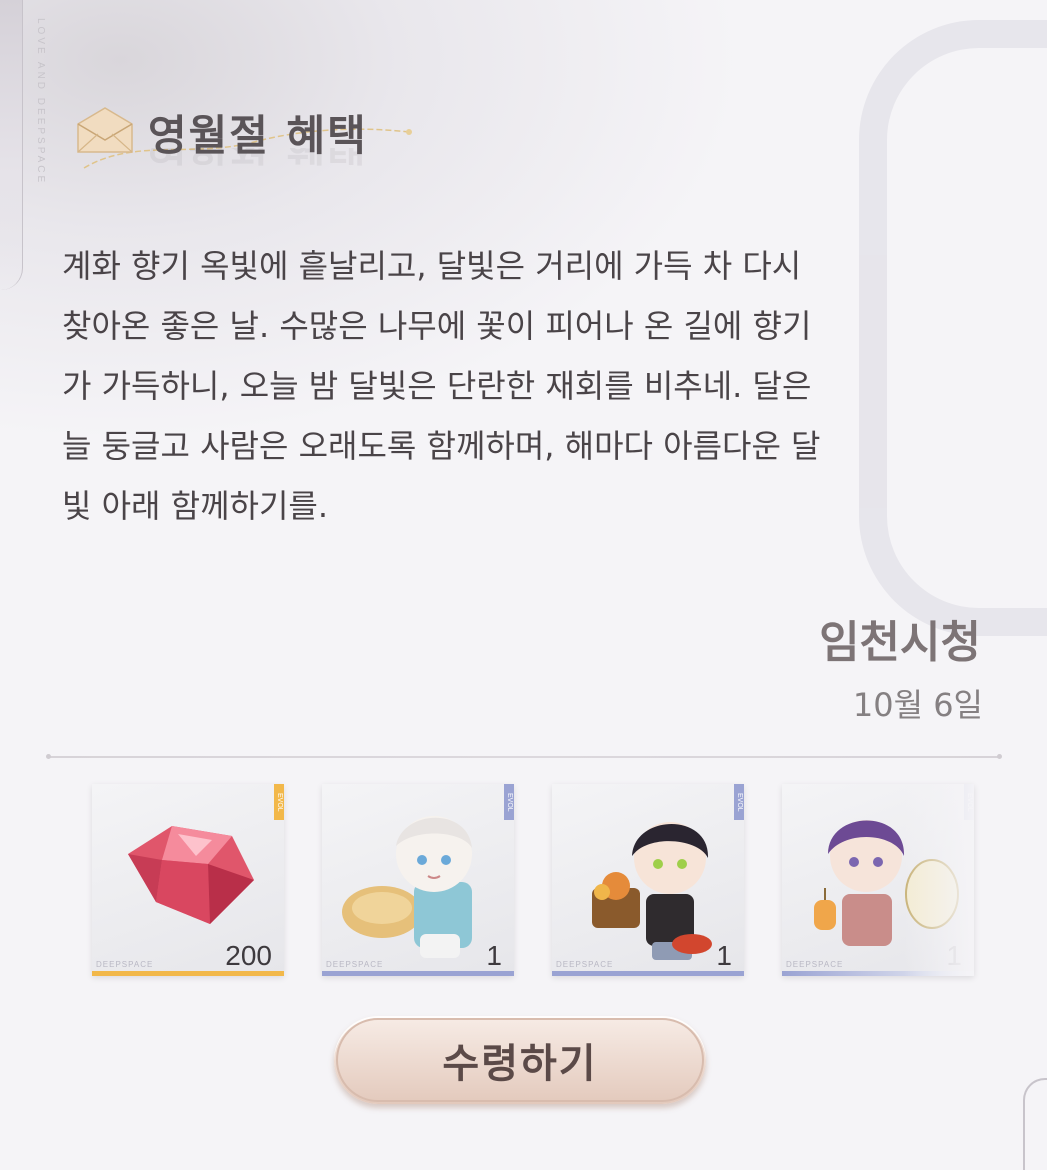 The width and height of the screenshot is (1047, 1170). Describe the element at coordinates (886, 883) in the screenshot. I see `chibi-purple-hair-icon` at that location.